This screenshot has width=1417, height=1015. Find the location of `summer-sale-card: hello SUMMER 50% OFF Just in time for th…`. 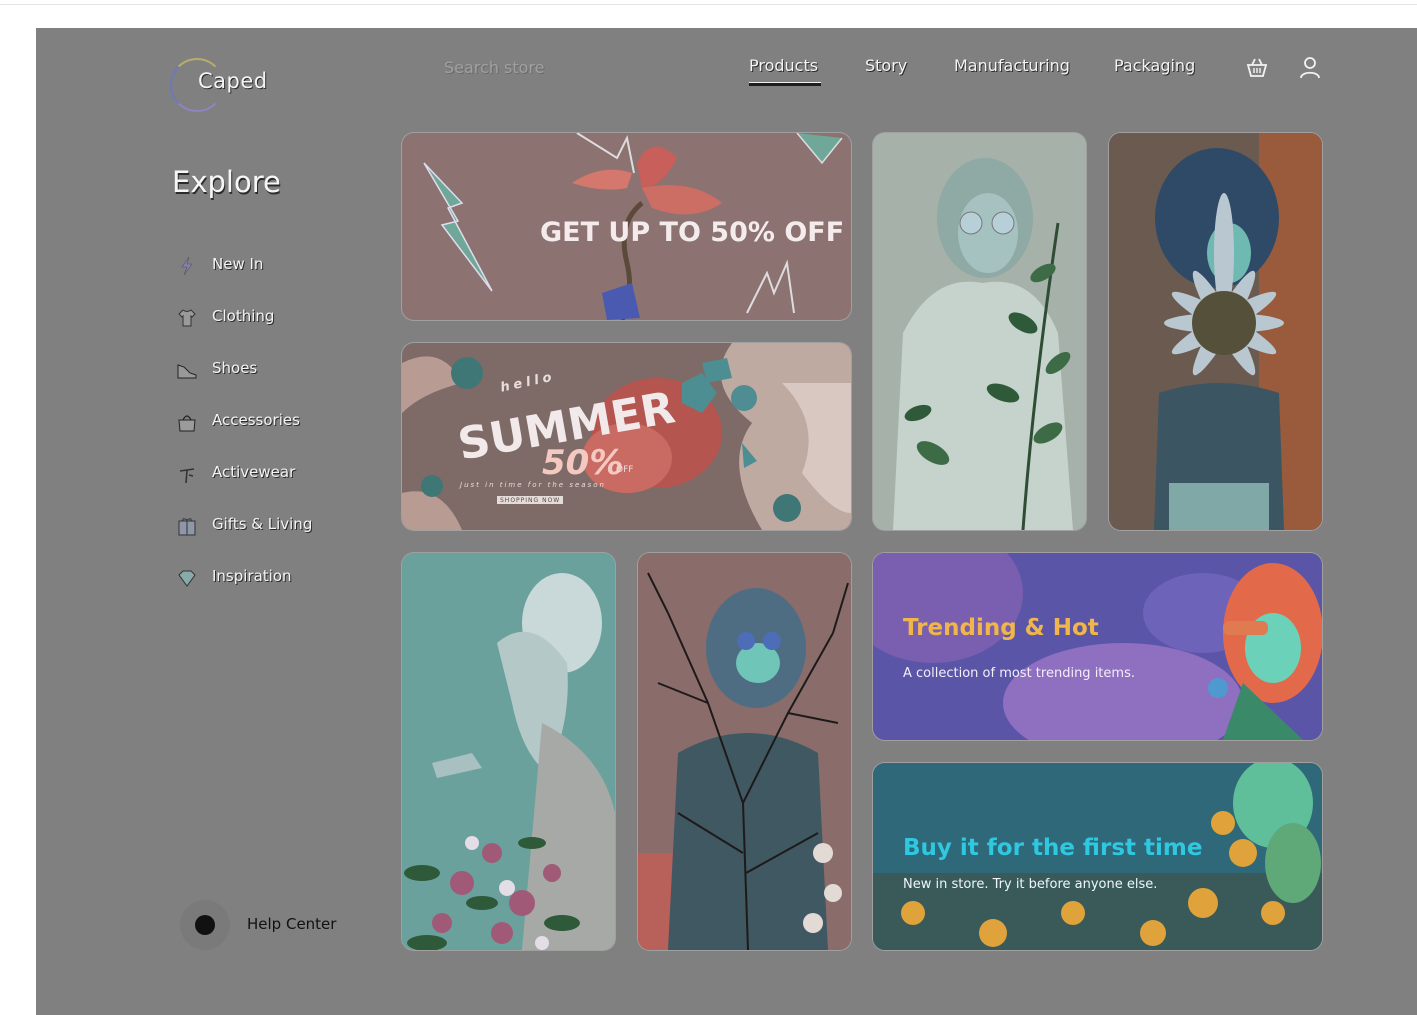

summer-sale-card: hello SUMMER 50% OFF Just in time for th… is located at coordinates (626, 436).